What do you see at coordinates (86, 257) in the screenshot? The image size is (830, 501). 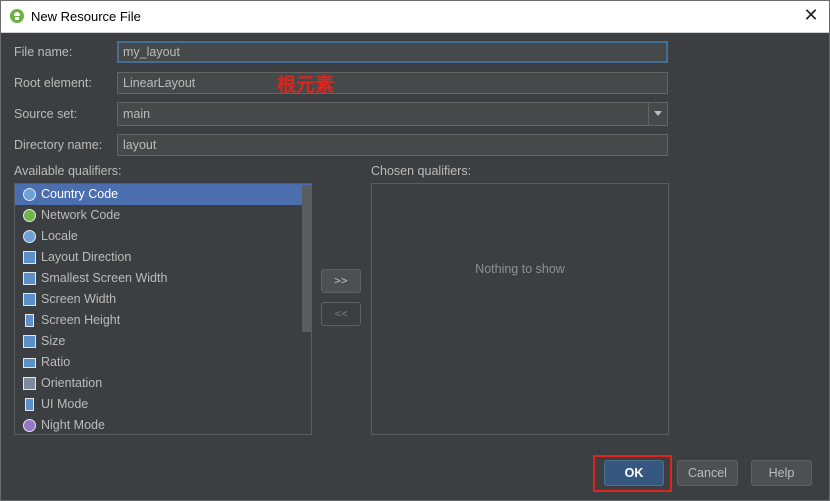 I see `qualifier-label: Layout Direction` at bounding box center [86, 257].